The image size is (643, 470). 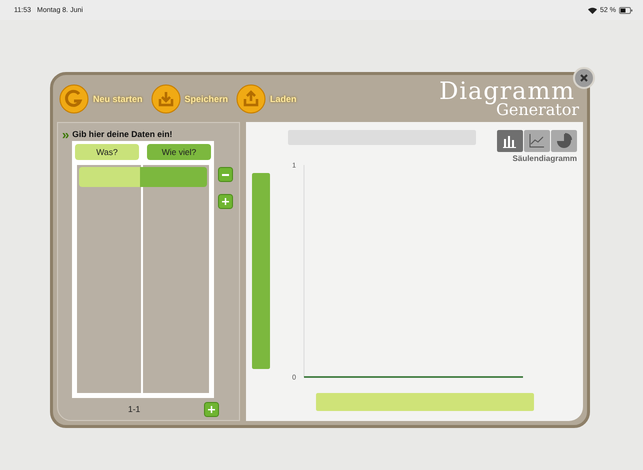 What do you see at coordinates (425, 402) in the screenshot?
I see `x-axis-title-field` at bounding box center [425, 402].